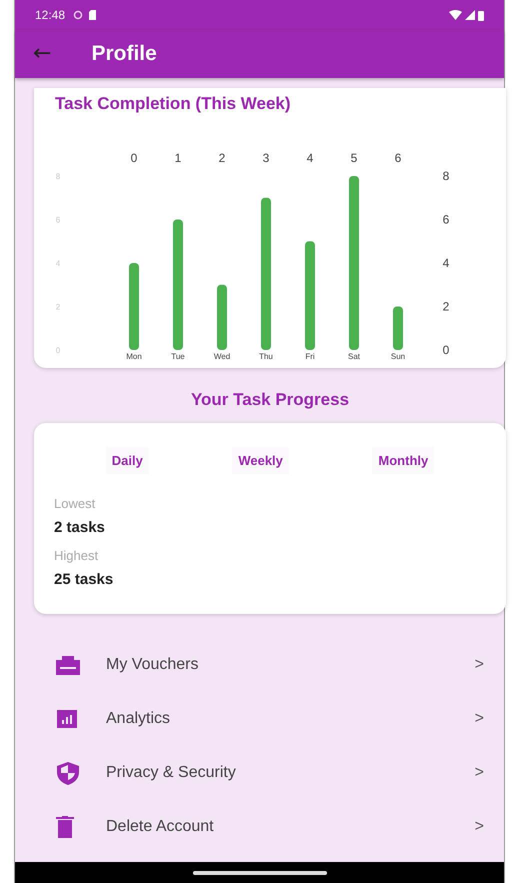 The image size is (519, 883). Describe the element at coordinates (173, 104) in the screenshot. I see `chart-title: Task Completion (This Week)` at that location.